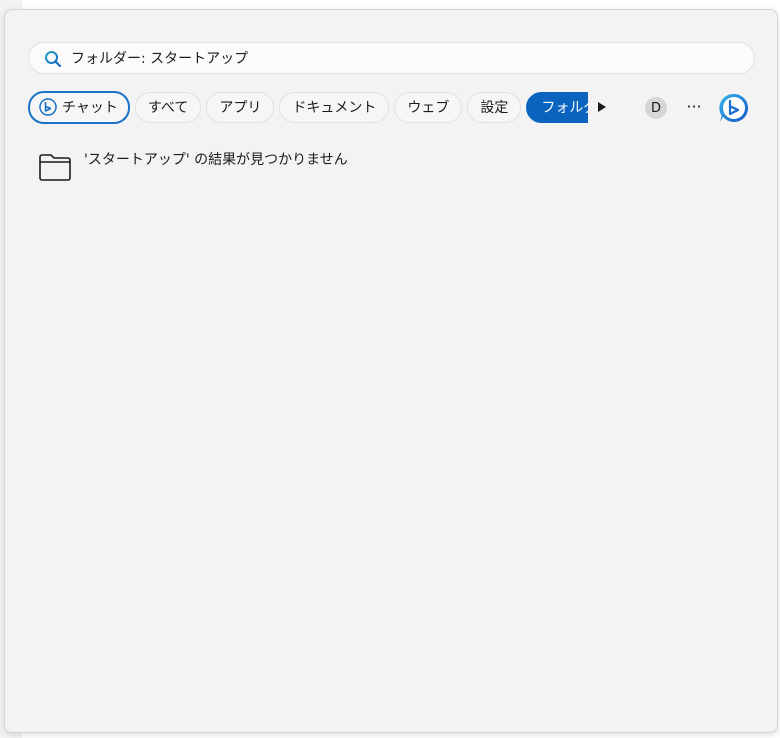 The height and width of the screenshot is (738, 780). I want to click on bing-icon, so click(734, 108).